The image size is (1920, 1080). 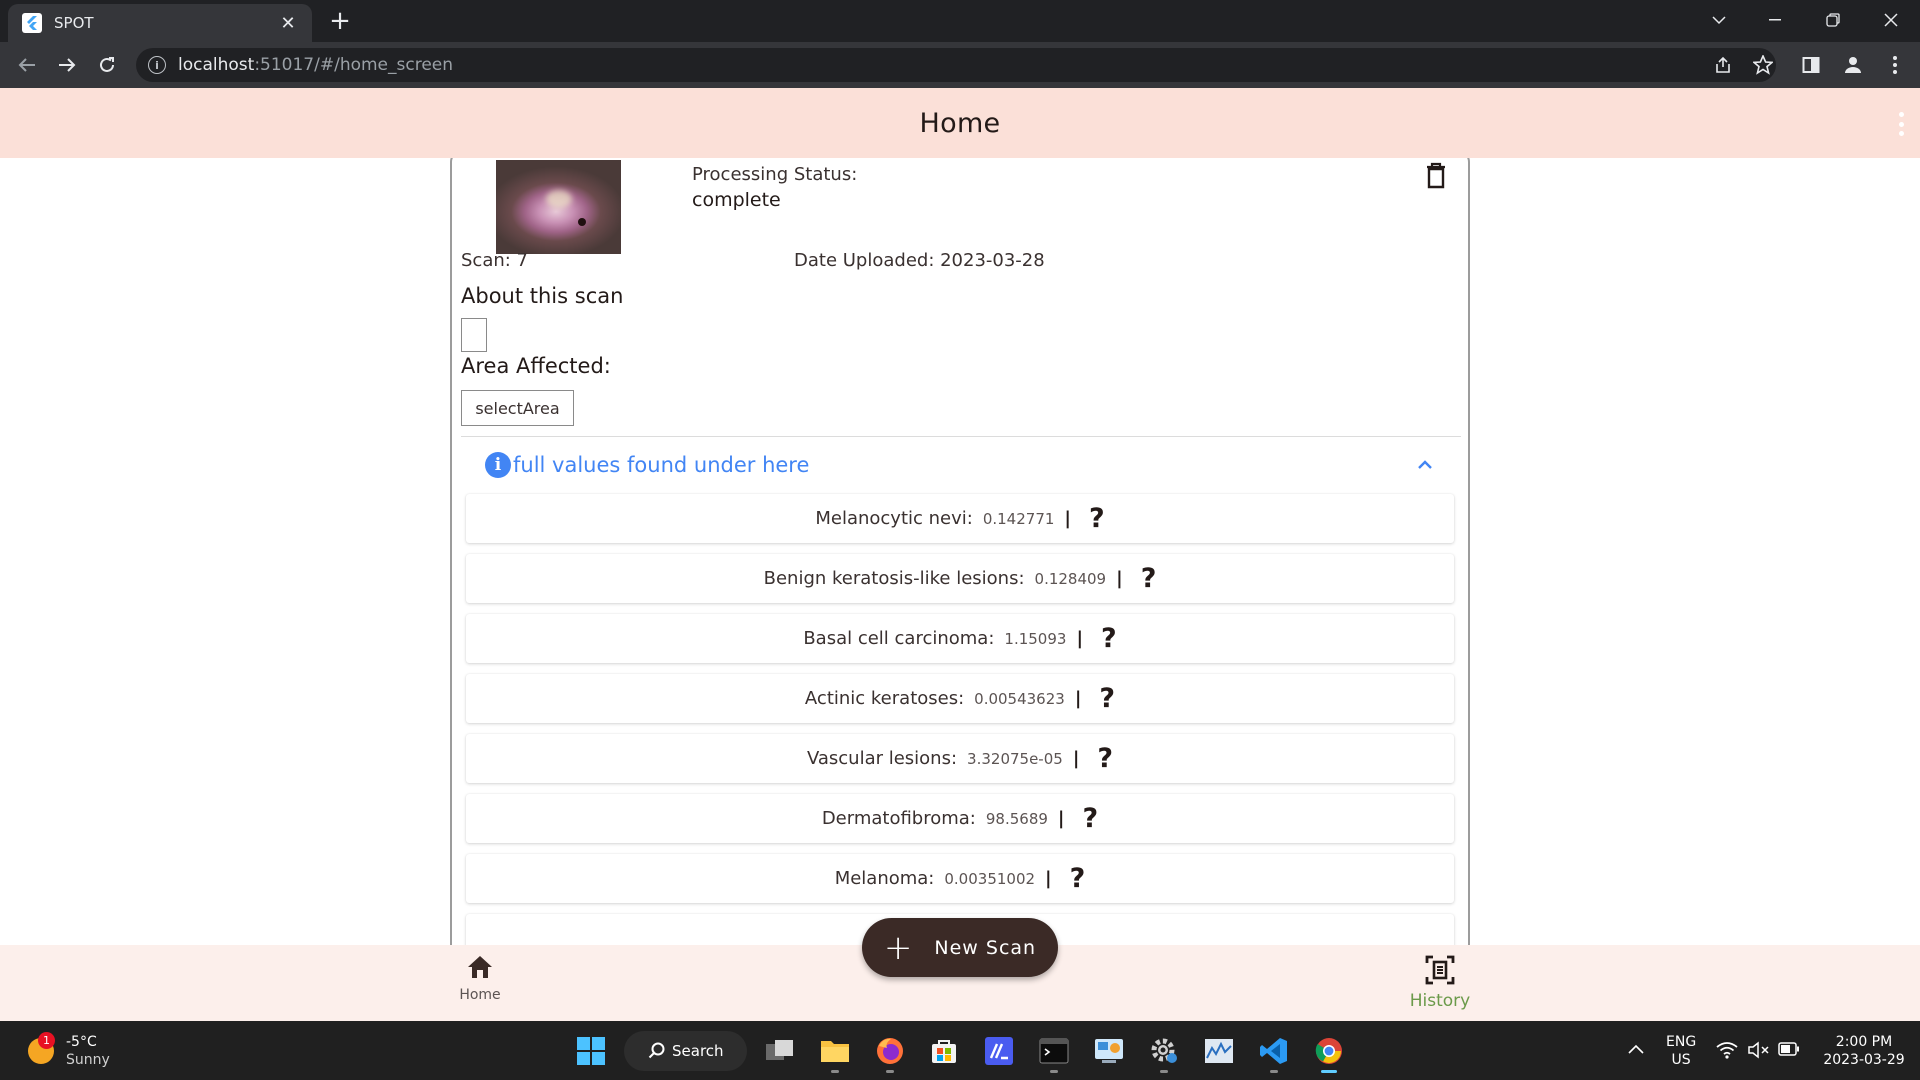 What do you see at coordinates (956, 65) in the screenshot?
I see `address-bar: i localhost:51017/#/home_screen` at bounding box center [956, 65].